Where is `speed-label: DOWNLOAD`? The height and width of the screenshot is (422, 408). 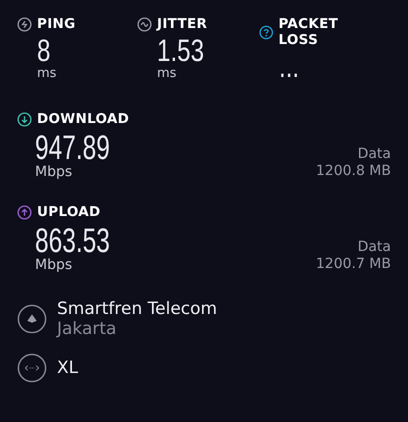
speed-label: DOWNLOAD is located at coordinates (83, 119).